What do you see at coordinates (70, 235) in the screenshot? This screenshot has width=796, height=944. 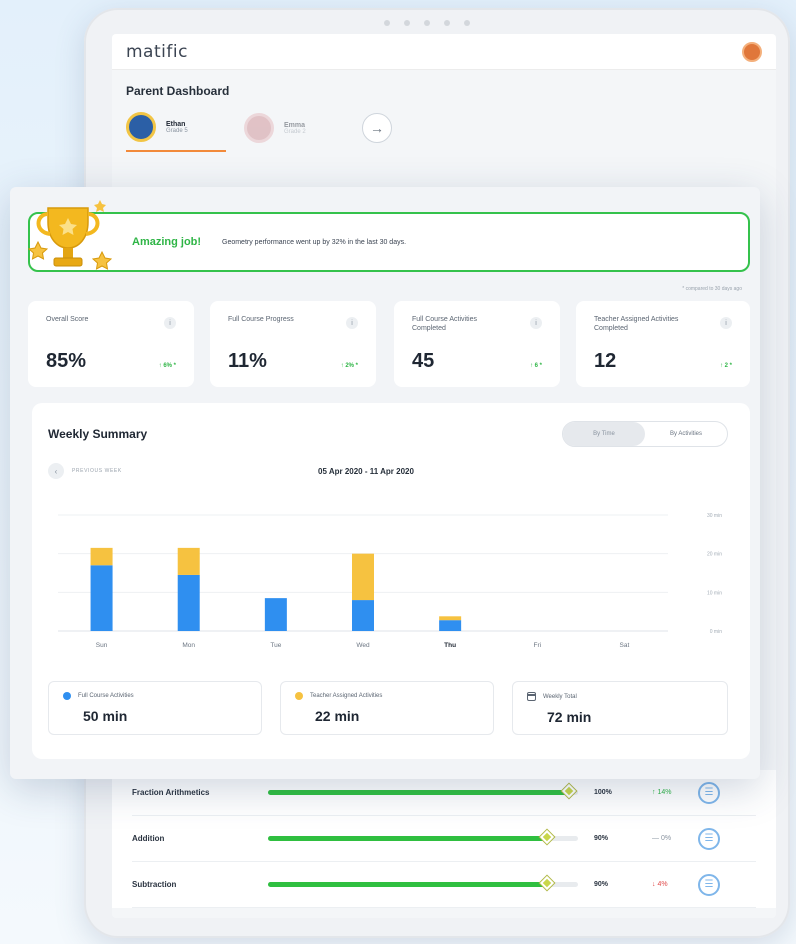 I see `trophy-icon` at bounding box center [70, 235].